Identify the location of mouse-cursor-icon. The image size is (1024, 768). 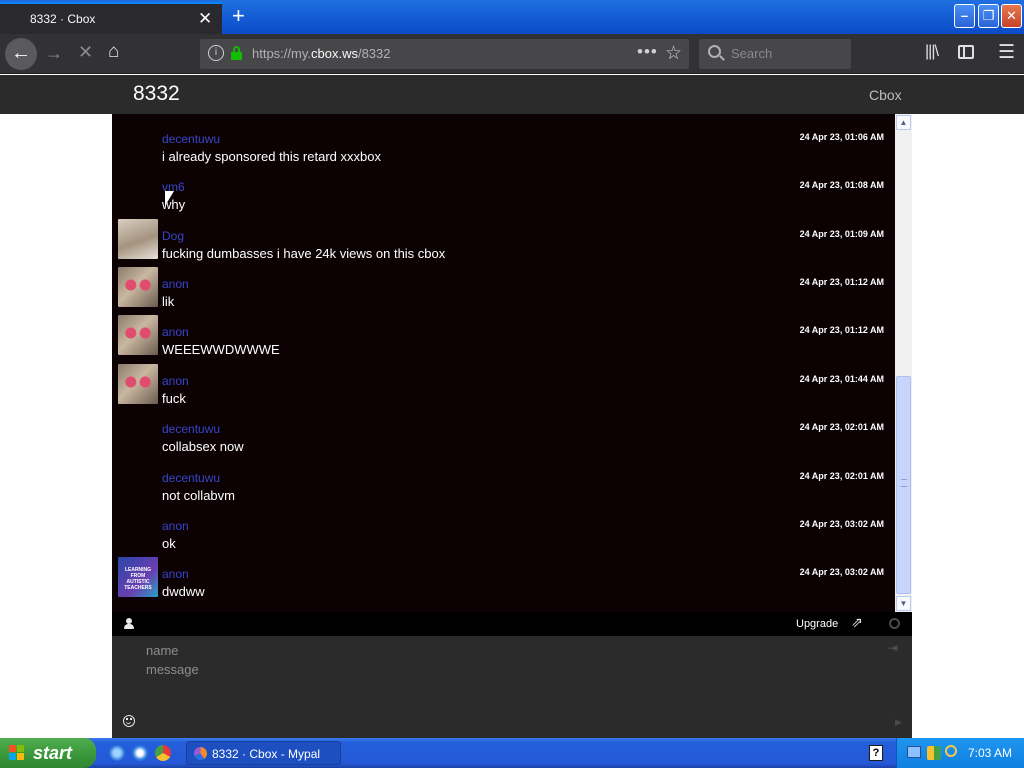
(169, 198).